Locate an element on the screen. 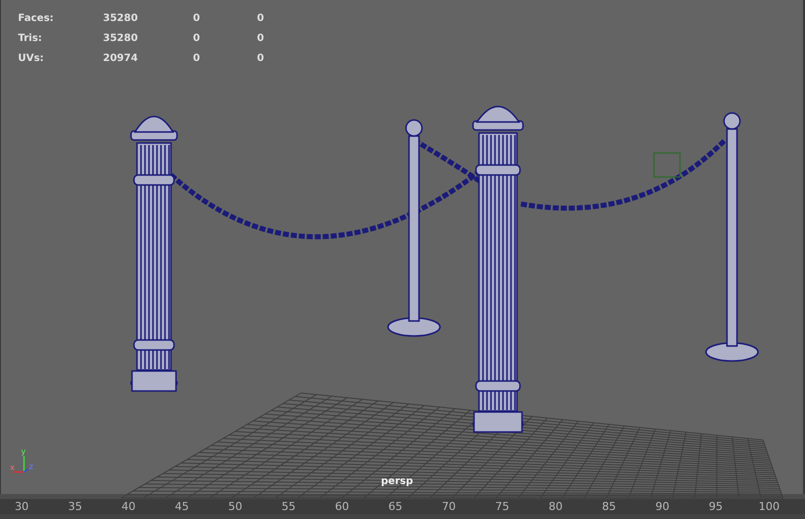 The width and height of the screenshot is (805, 519). axis-icon is located at coordinates (20, 464).